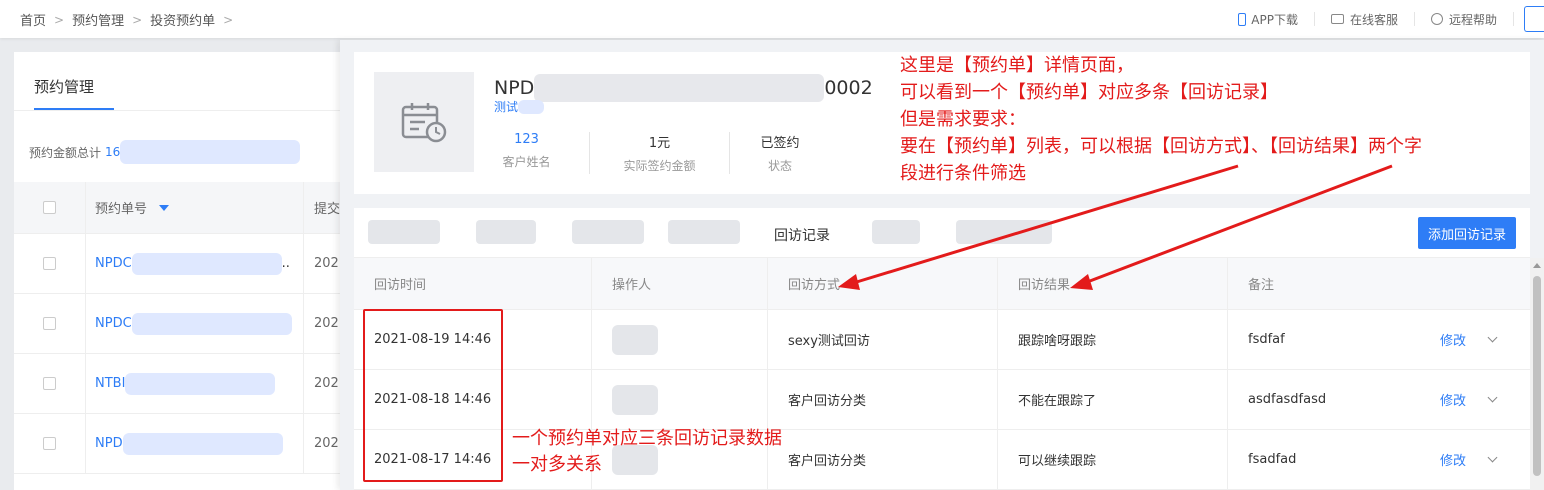 This screenshot has height=490, width=1544. What do you see at coordinates (1436, 19) in the screenshot?
I see `headset-icon` at bounding box center [1436, 19].